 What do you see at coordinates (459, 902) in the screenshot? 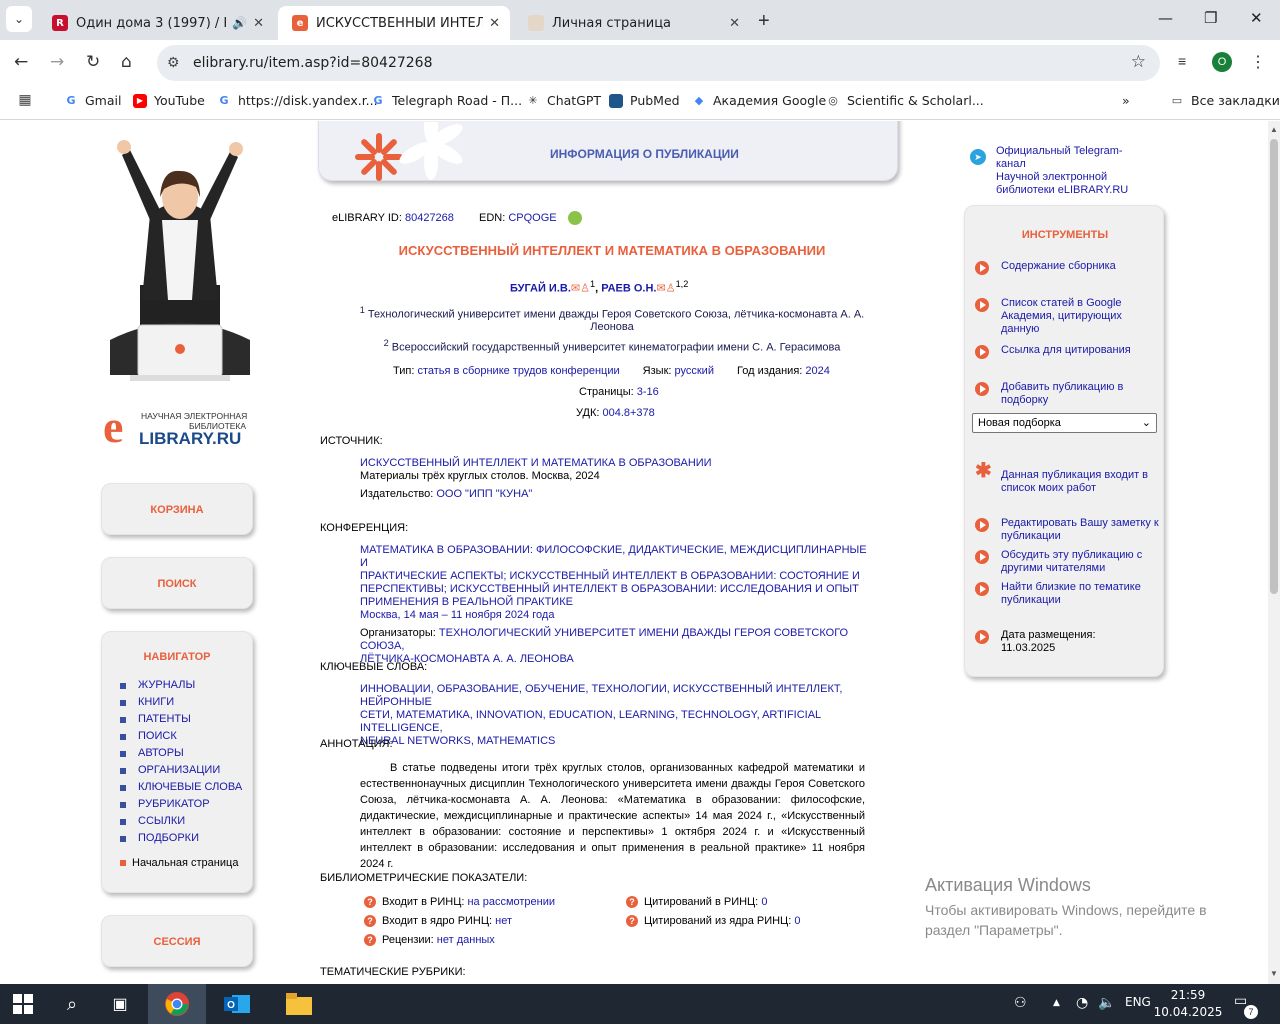
I see `metric-rinc: ? Входит в РИНЦ: на рассмотрении` at bounding box center [459, 902].